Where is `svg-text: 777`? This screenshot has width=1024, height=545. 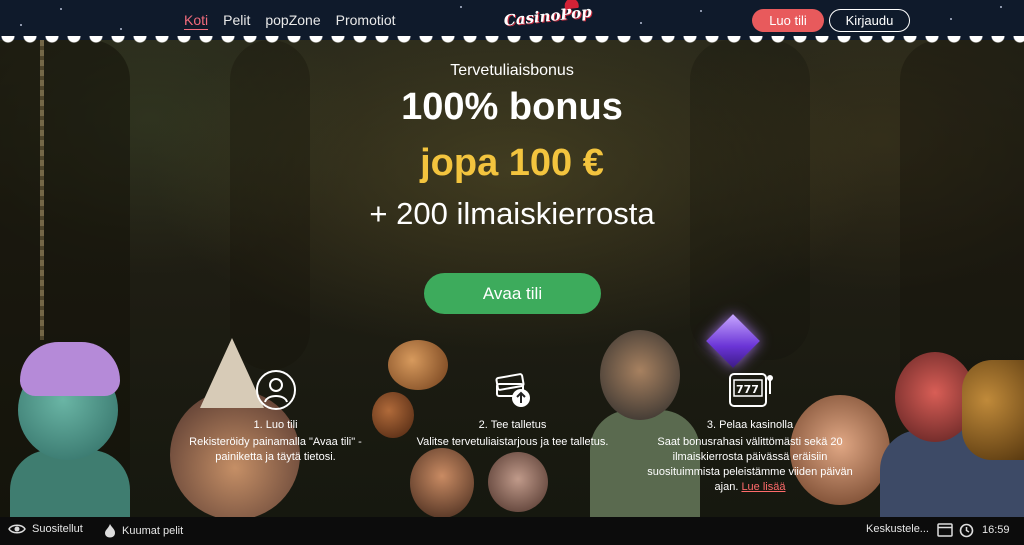
svg-text: 777 is located at coordinates (747, 389).